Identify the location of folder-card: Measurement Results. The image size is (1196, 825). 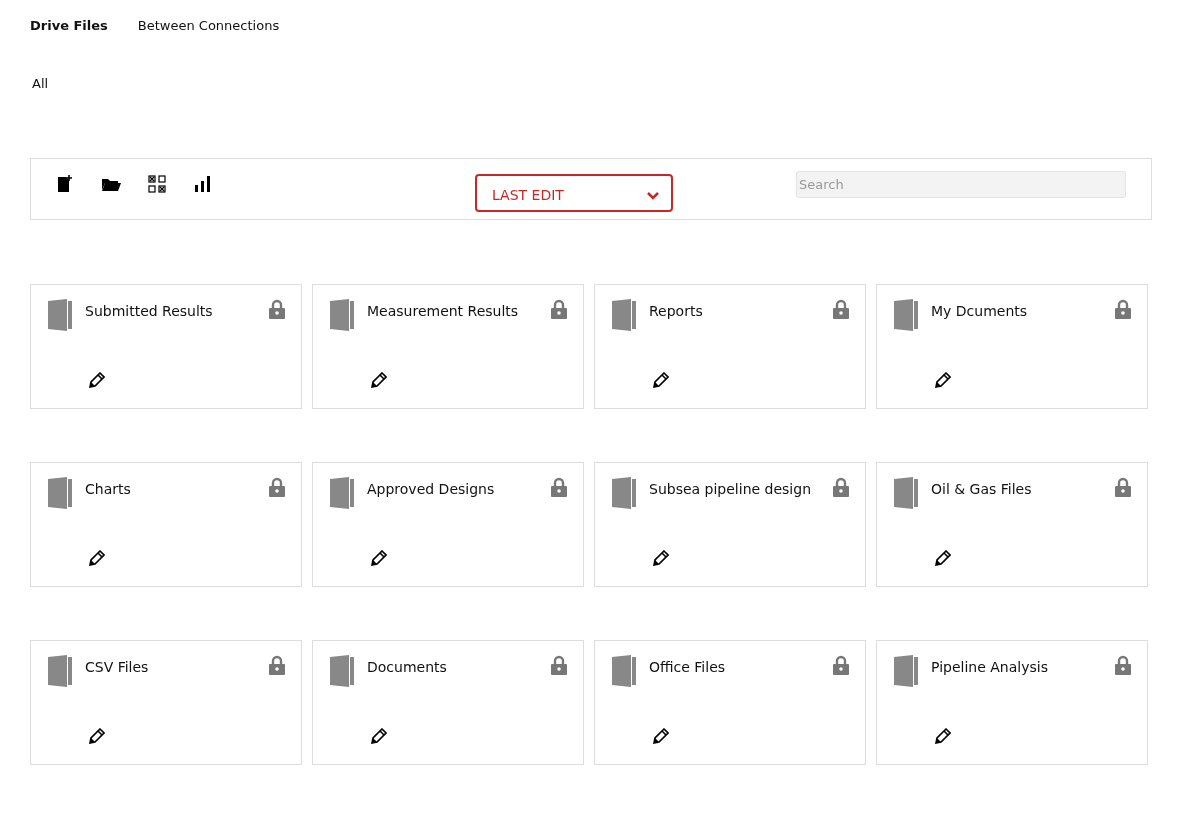
(448, 346).